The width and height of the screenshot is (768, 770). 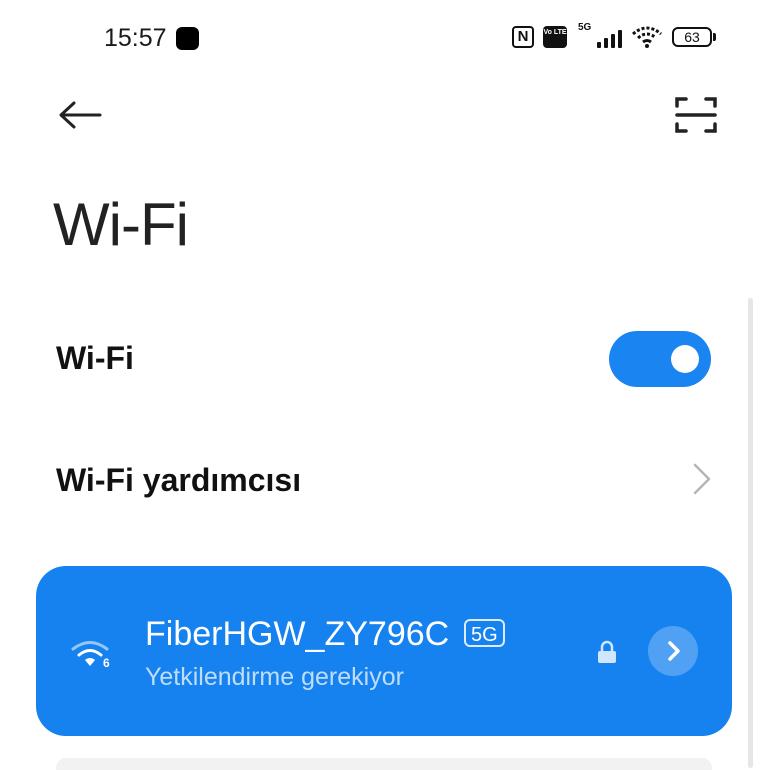 What do you see at coordinates (121, 224) in the screenshot?
I see `page-title: Wi-Fi` at bounding box center [121, 224].